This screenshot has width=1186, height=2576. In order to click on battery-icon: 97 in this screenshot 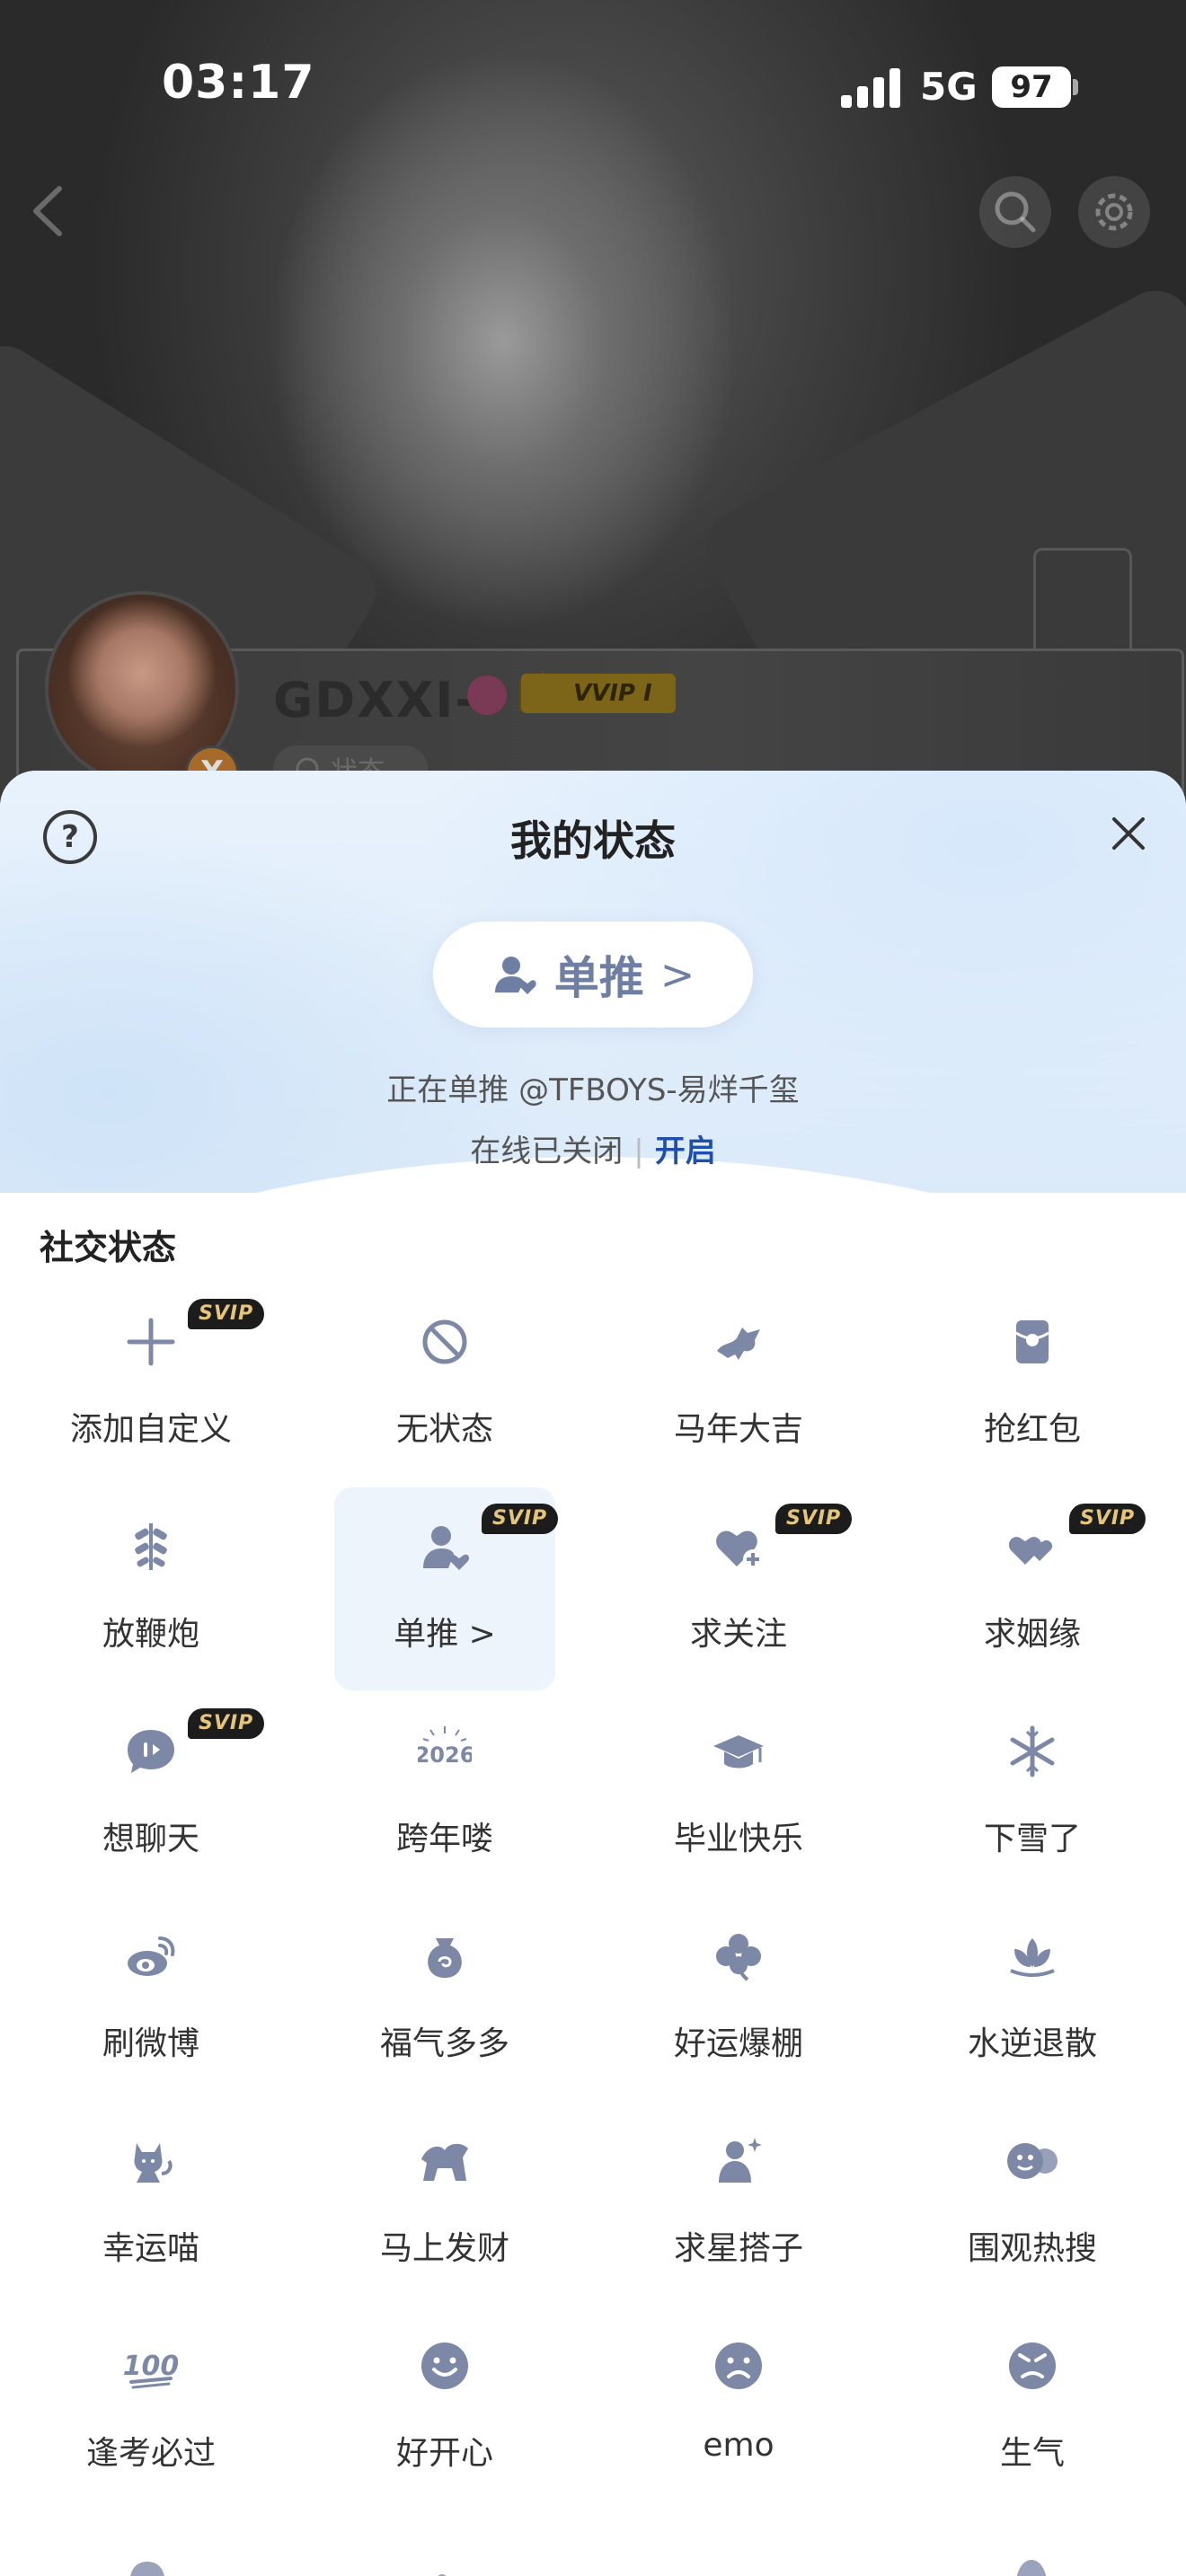, I will do `click(1031, 87)`.